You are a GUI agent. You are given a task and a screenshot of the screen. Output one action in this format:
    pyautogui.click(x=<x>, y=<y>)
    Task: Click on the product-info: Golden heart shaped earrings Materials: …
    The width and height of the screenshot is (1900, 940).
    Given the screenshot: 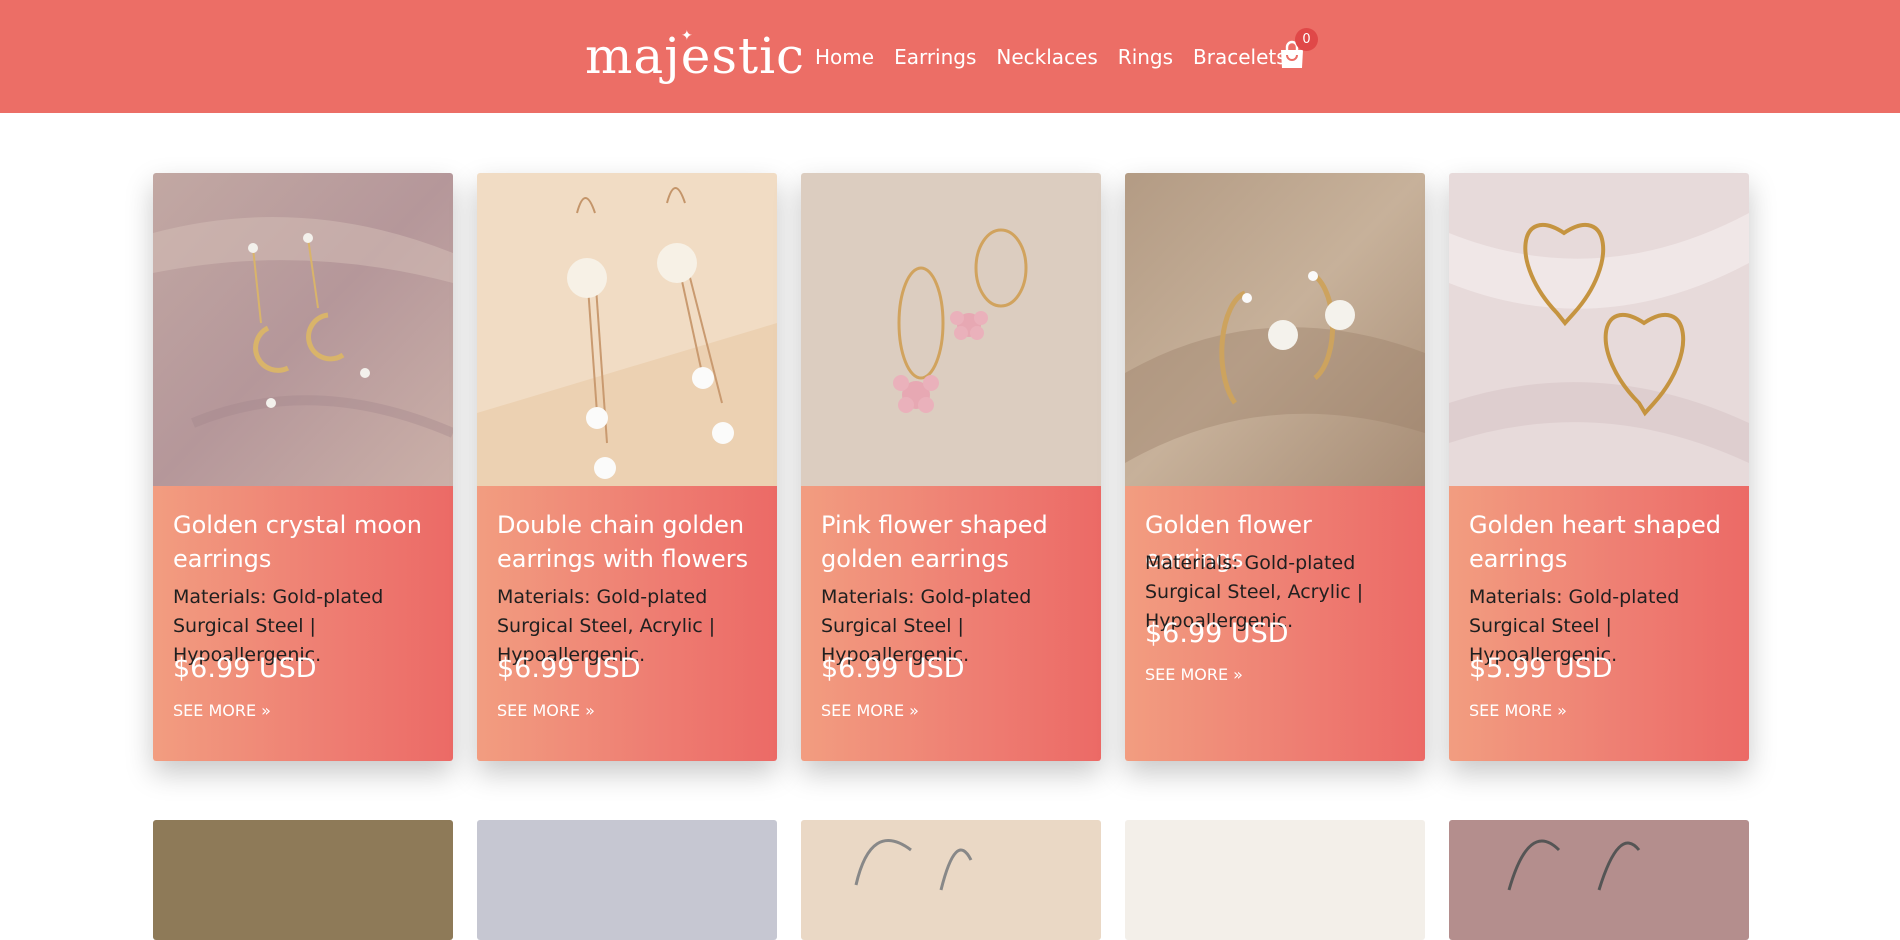 What is the action you would take?
    pyautogui.click(x=1599, y=623)
    